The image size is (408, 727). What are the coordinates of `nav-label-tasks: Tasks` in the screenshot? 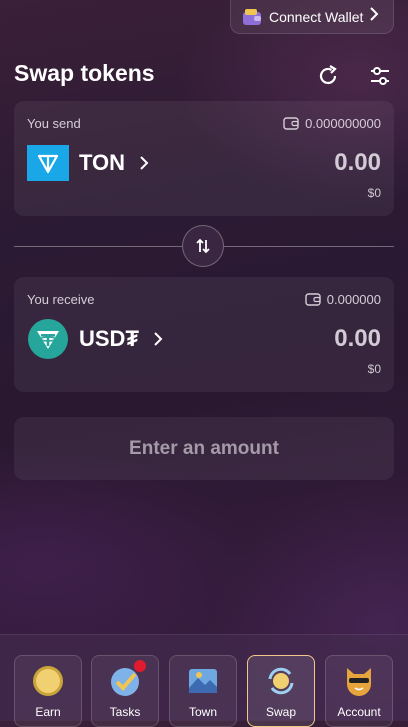 It's located at (125, 712).